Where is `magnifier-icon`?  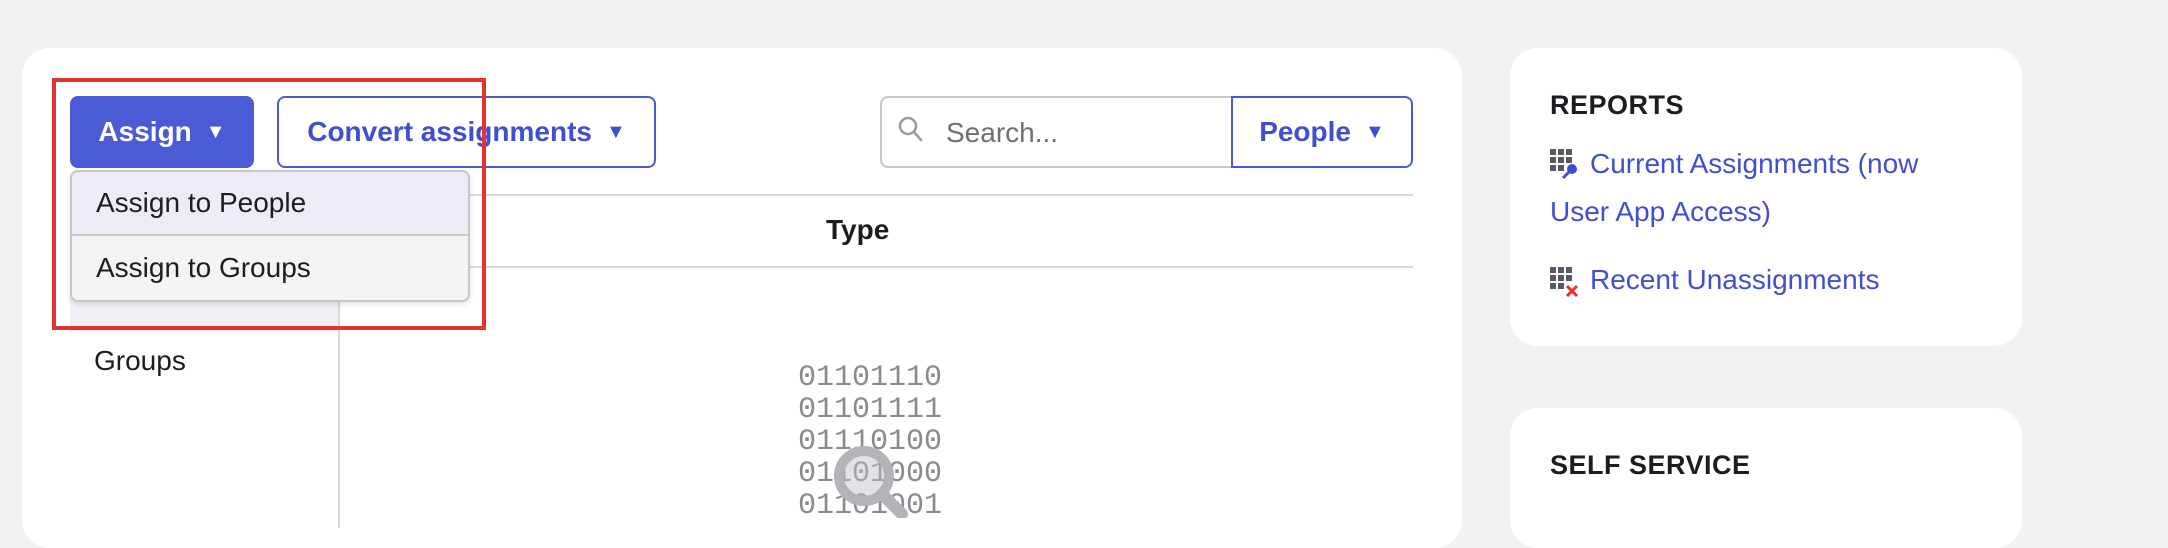
magnifier-icon is located at coordinates (871, 482).